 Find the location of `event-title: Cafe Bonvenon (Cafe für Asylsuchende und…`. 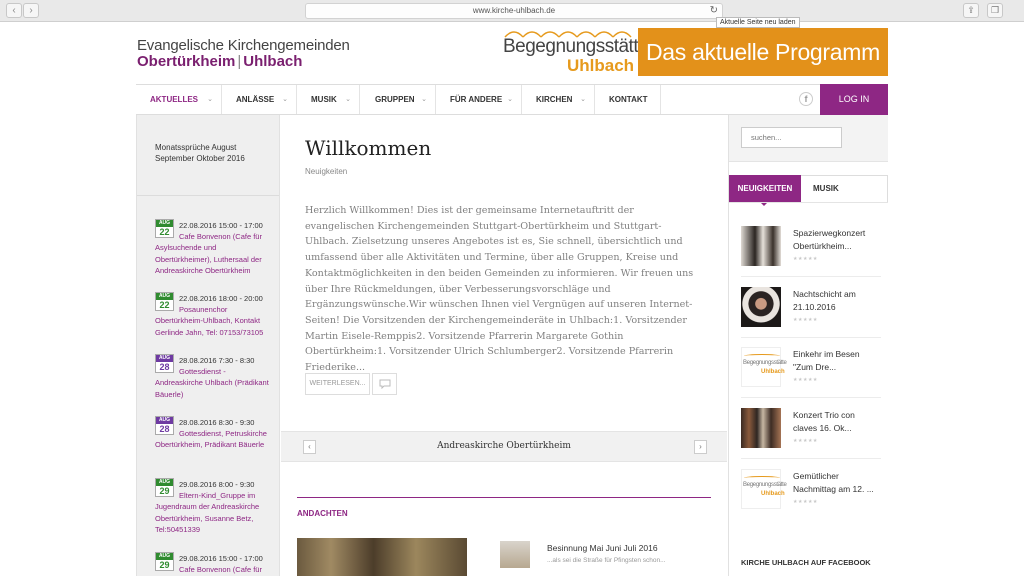

event-title: Cafe Bonvenon (Cafe für Asylsuchende und… is located at coordinates (213, 254).